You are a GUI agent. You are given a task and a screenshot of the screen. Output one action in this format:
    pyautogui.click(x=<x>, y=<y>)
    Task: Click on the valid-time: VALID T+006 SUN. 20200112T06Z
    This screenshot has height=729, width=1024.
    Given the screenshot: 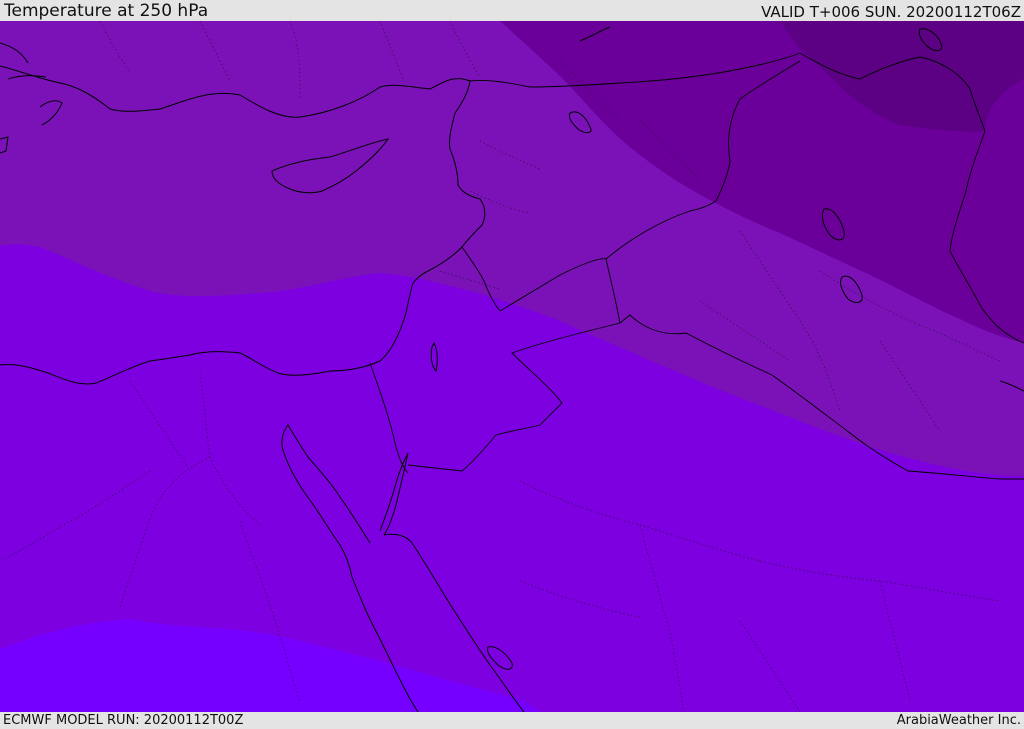 What is the action you would take?
    pyautogui.click(x=891, y=12)
    